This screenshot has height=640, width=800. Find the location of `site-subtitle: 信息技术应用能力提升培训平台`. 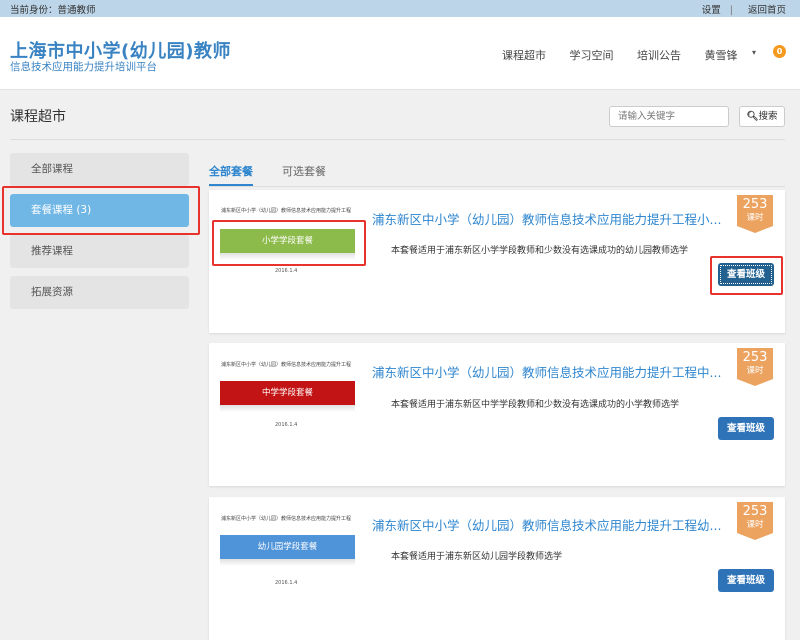

site-subtitle: 信息技术应用能力提升培训平台 is located at coordinates (83, 67).